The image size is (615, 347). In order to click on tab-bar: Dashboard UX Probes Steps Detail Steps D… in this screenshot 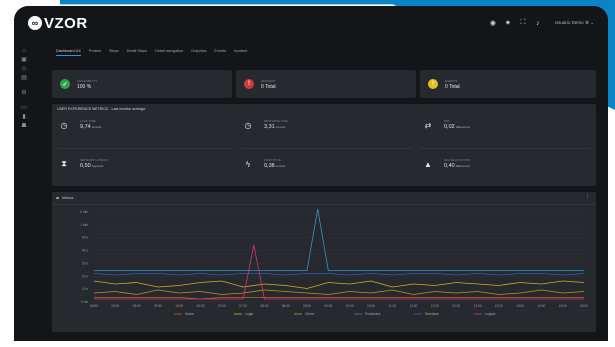, I will do `click(151, 52)`.